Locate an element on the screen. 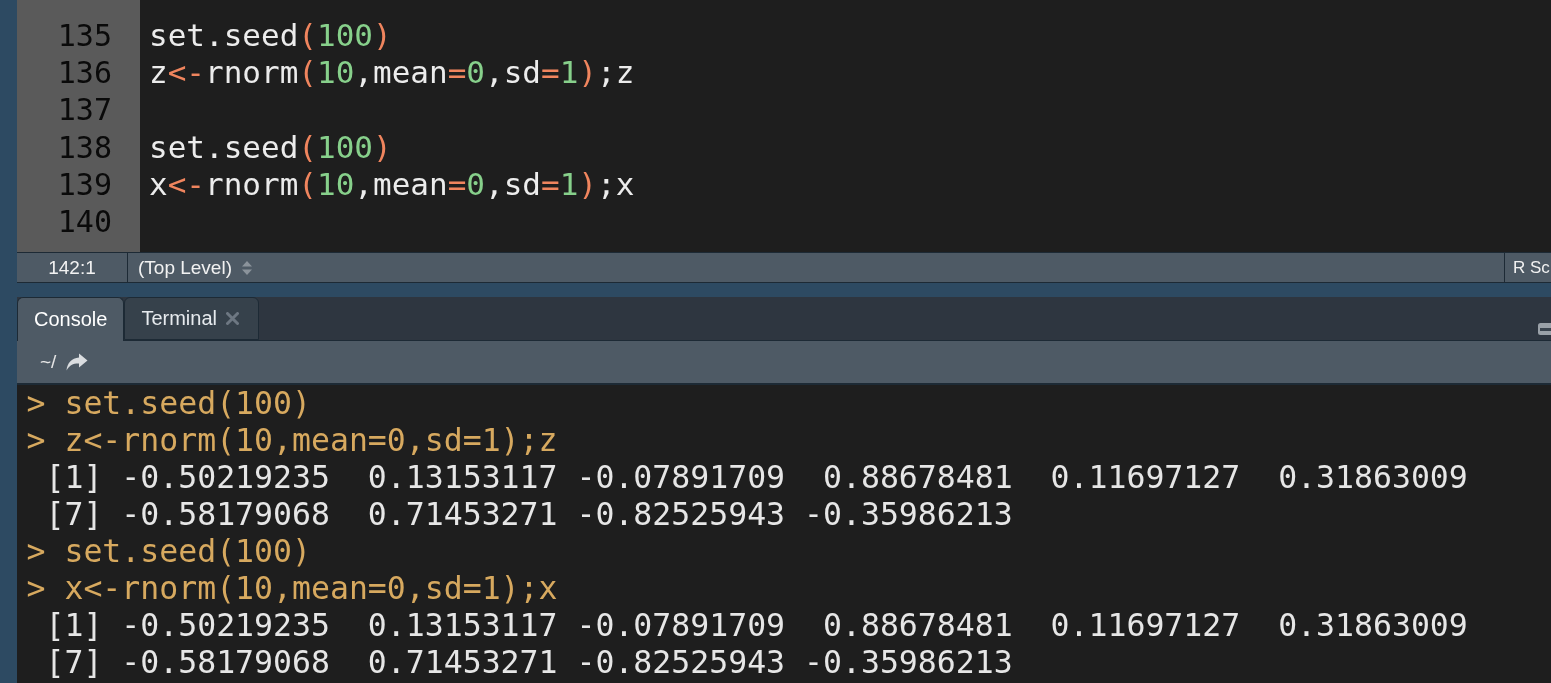 The width and height of the screenshot is (1551, 683). line-number: 140 is located at coordinates (84, 221).